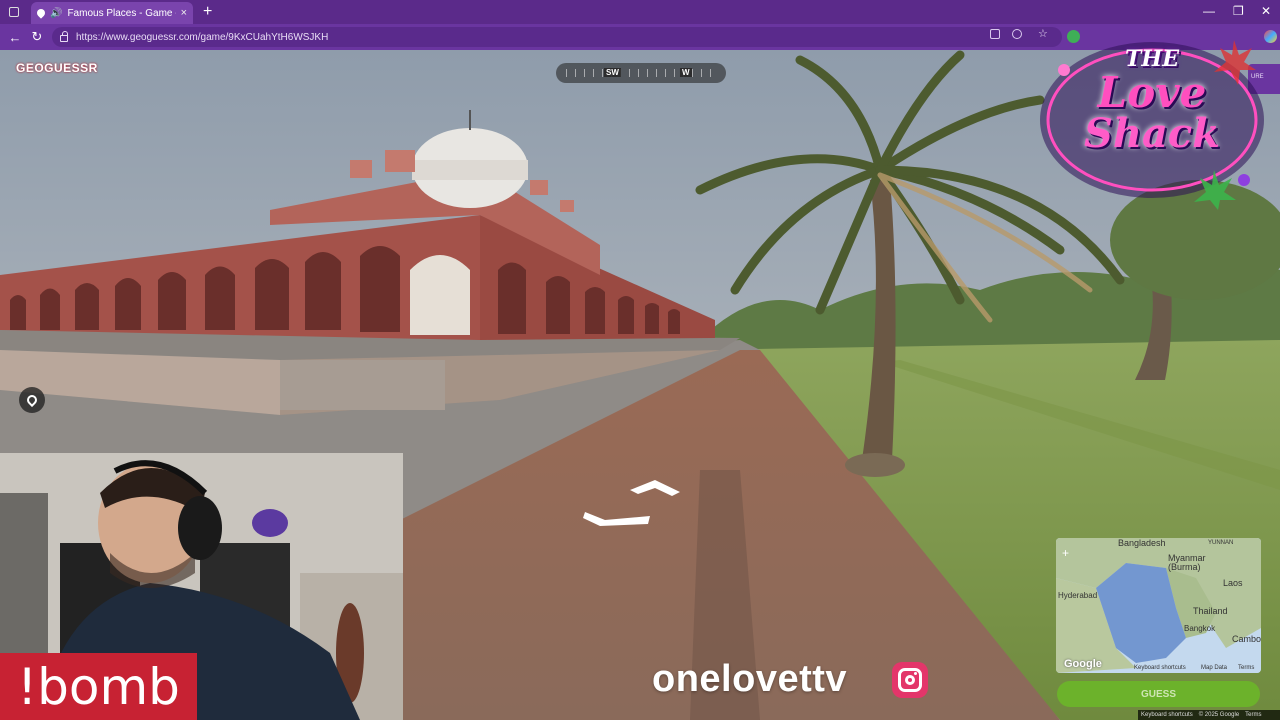 The width and height of the screenshot is (1280, 720). I want to click on street-view-attribution-bar: Keyboard shortcuts © 2025 Google Terms, so click(1209, 715).